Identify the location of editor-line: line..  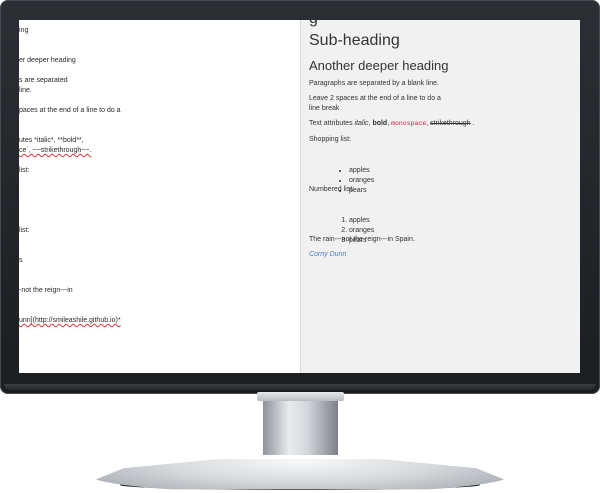
(25, 90).